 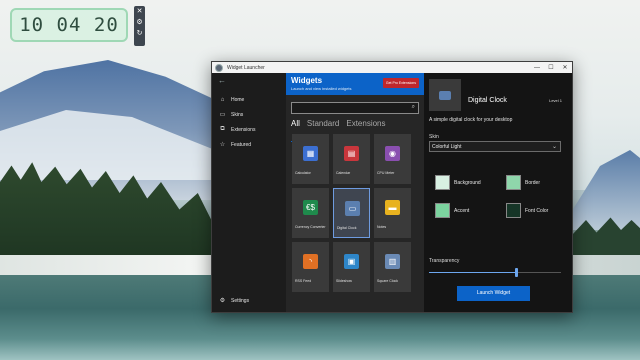 What do you see at coordinates (555, 100) in the screenshot?
I see `level-badge: Level 1` at bounding box center [555, 100].